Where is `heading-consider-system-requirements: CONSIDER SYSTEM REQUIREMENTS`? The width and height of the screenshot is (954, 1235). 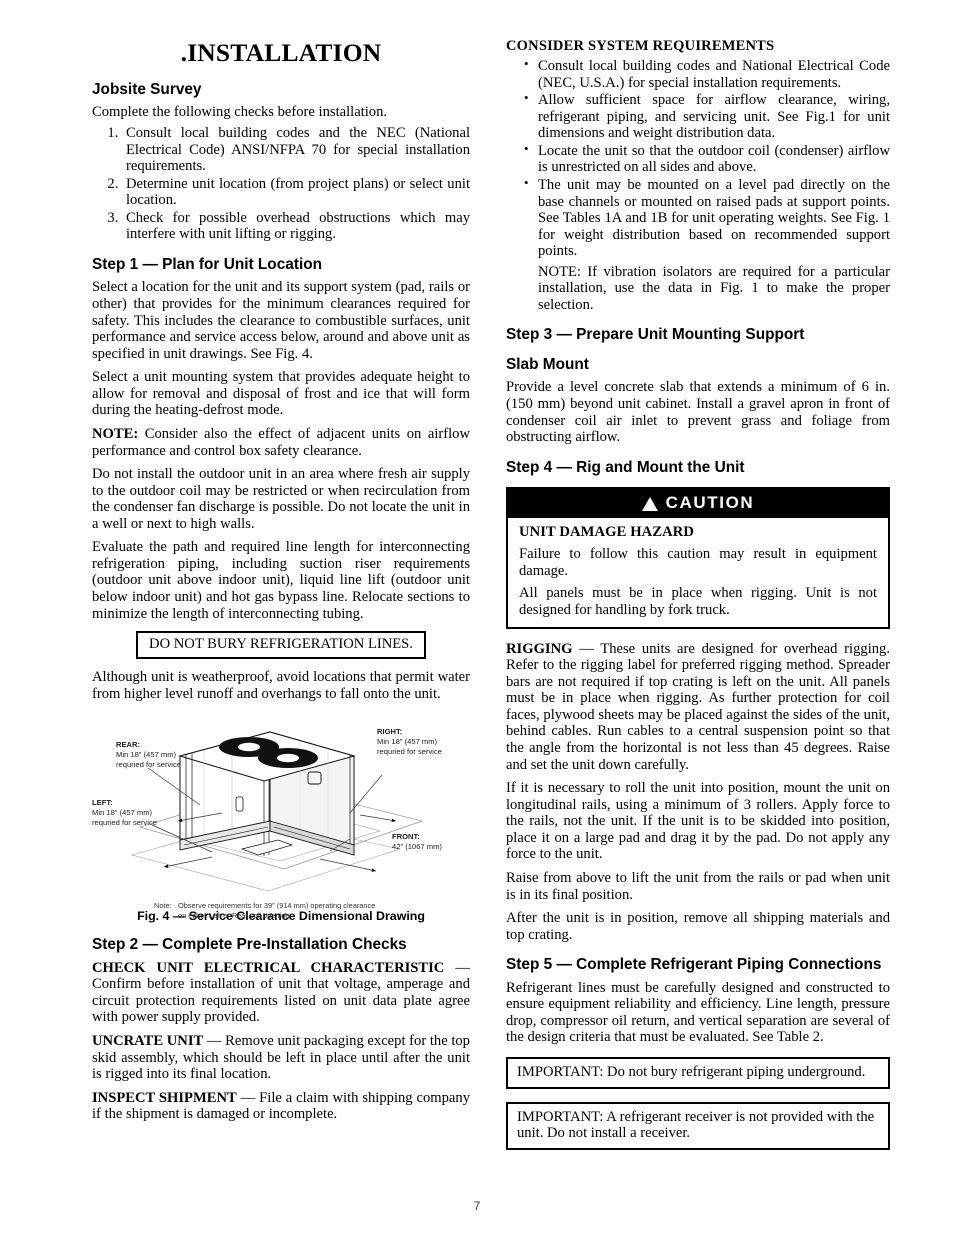 heading-consider-system-requirements: CONSIDER SYSTEM REQUIREMENTS is located at coordinates (640, 46).